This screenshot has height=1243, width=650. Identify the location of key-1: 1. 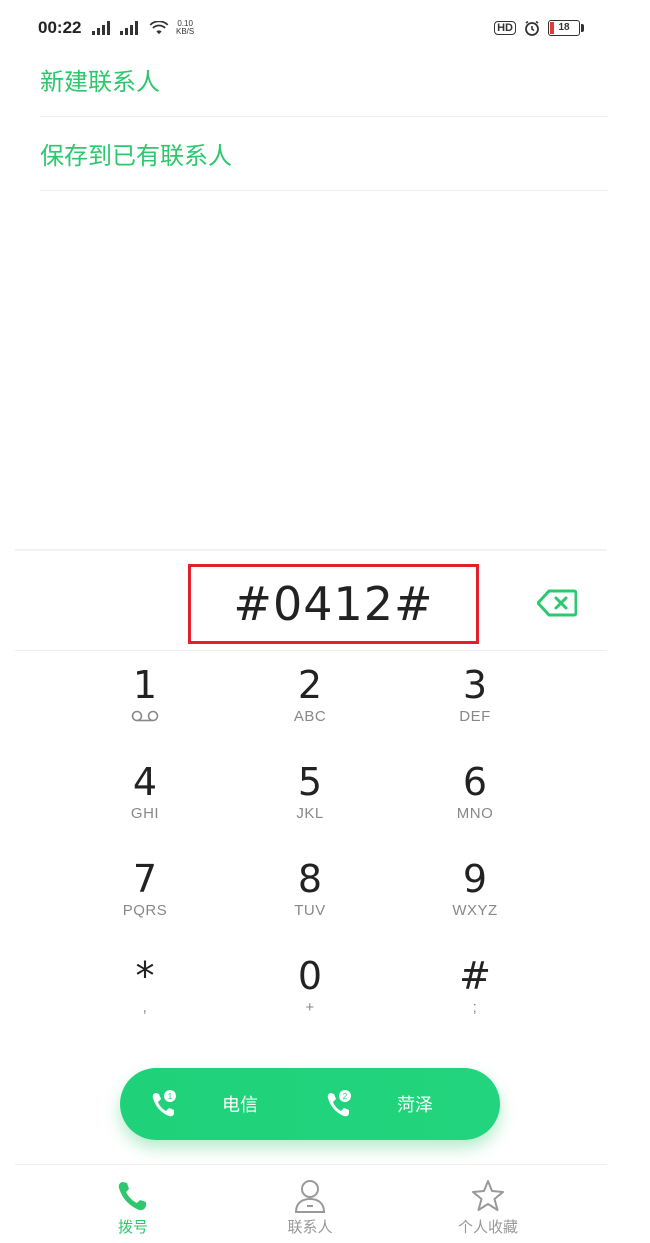
(145, 707).